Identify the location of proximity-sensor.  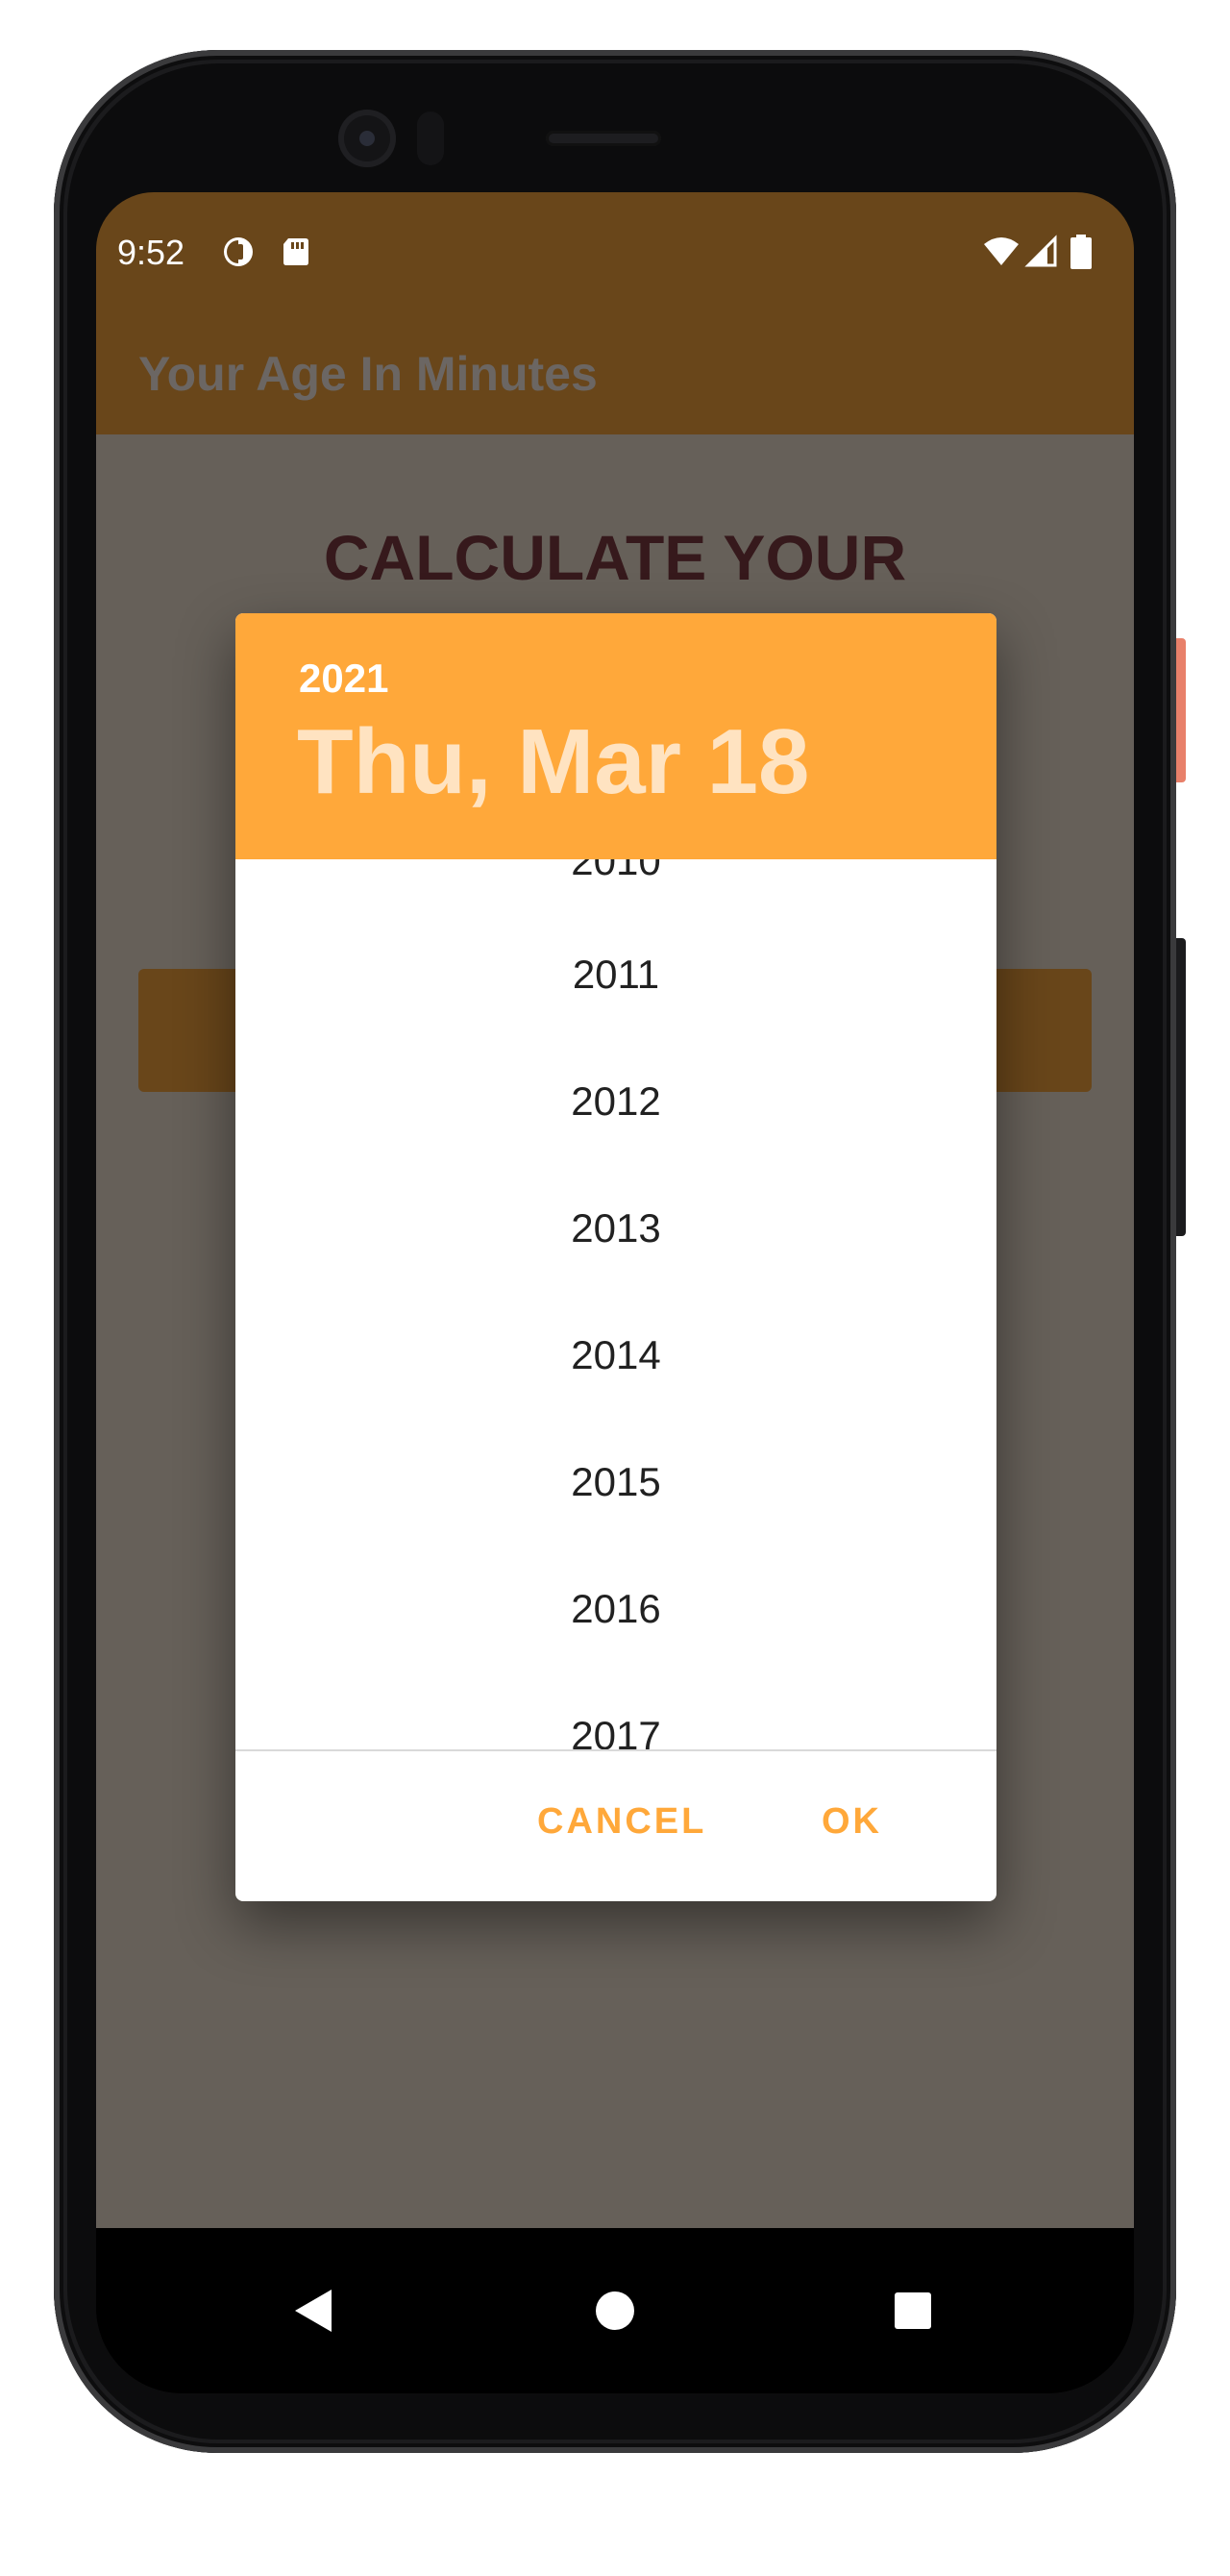
(431, 138).